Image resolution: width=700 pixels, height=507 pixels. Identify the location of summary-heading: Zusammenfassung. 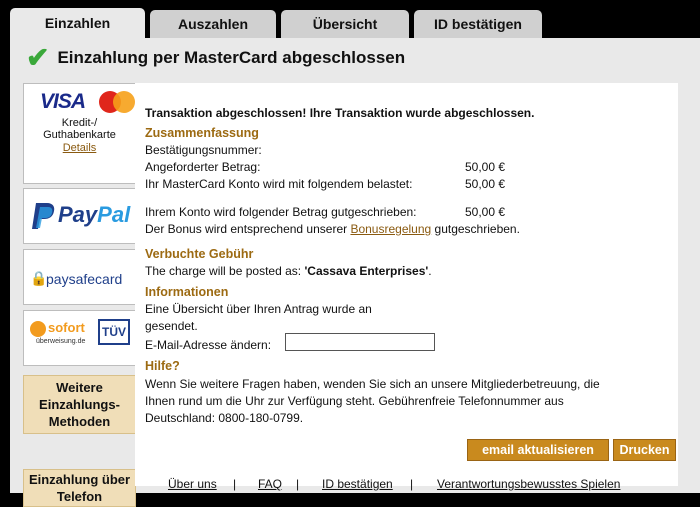
(202, 133).